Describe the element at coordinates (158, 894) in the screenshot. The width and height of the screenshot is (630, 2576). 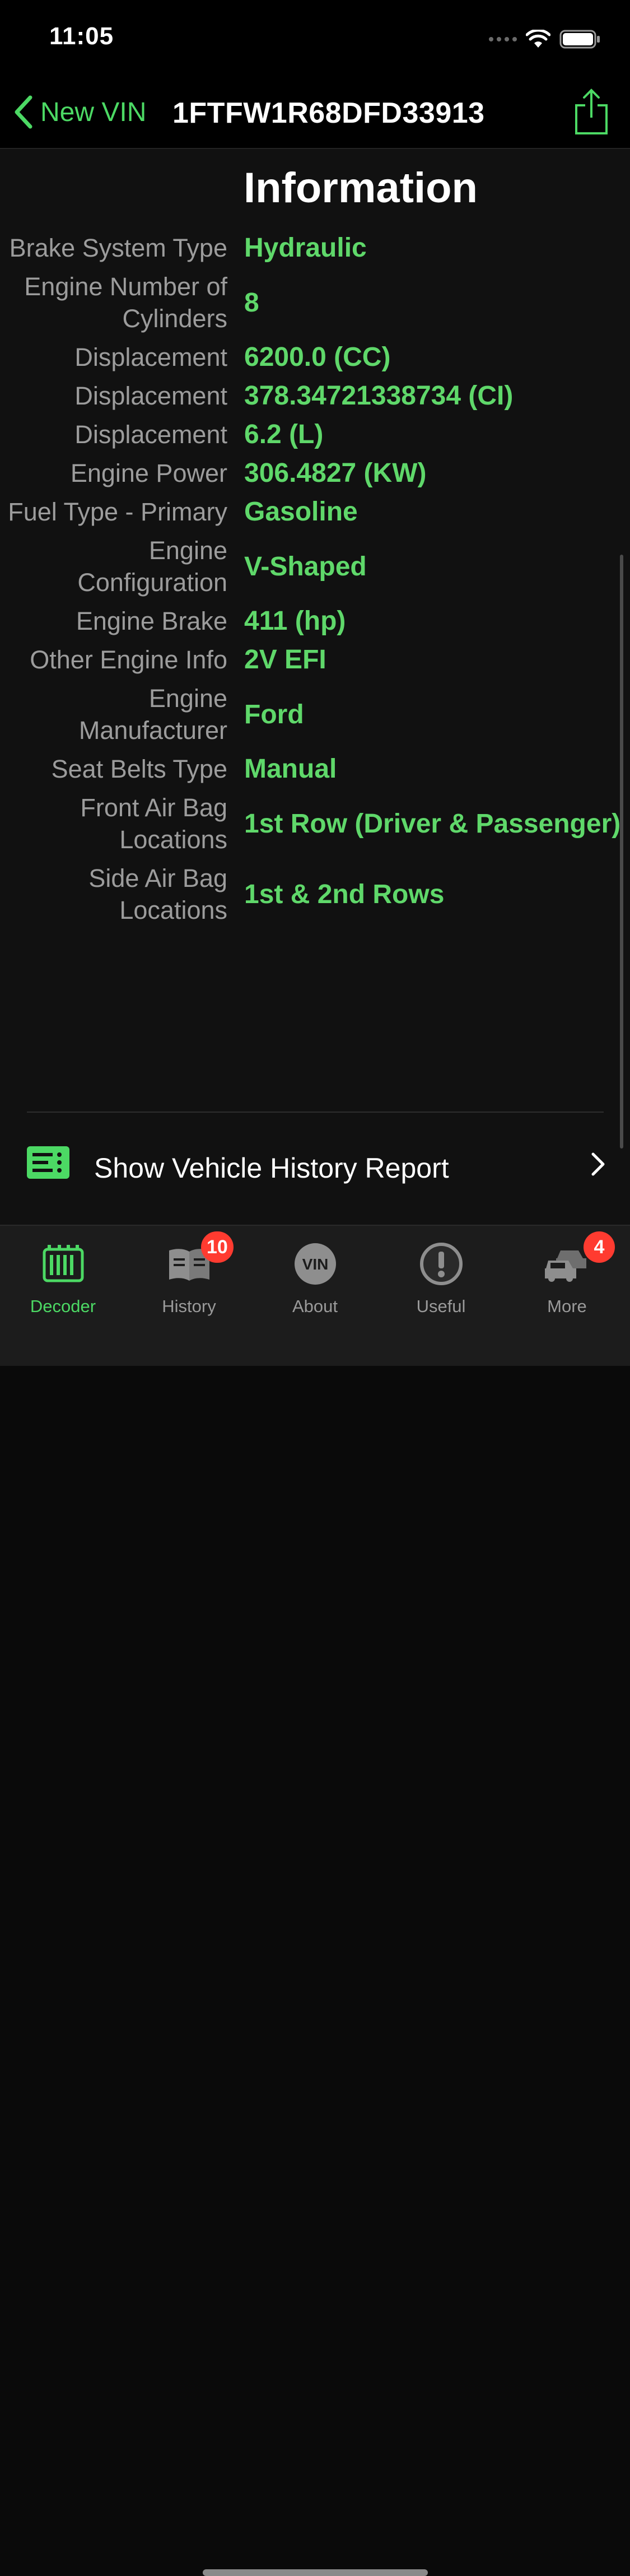
I see `spec-label: Side Air Bag Locations` at that location.